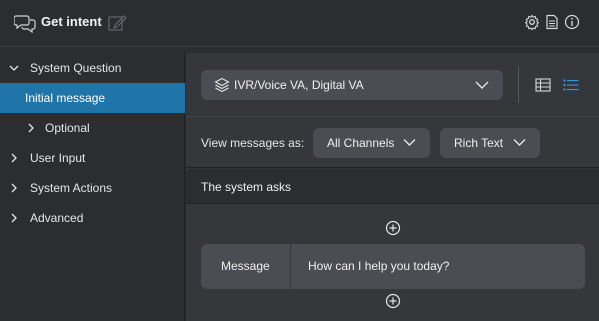  What do you see at coordinates (361, 143) in the screenshot?
I see `channel-dropdown-value: All Channels` at bounding box center [361, 143].